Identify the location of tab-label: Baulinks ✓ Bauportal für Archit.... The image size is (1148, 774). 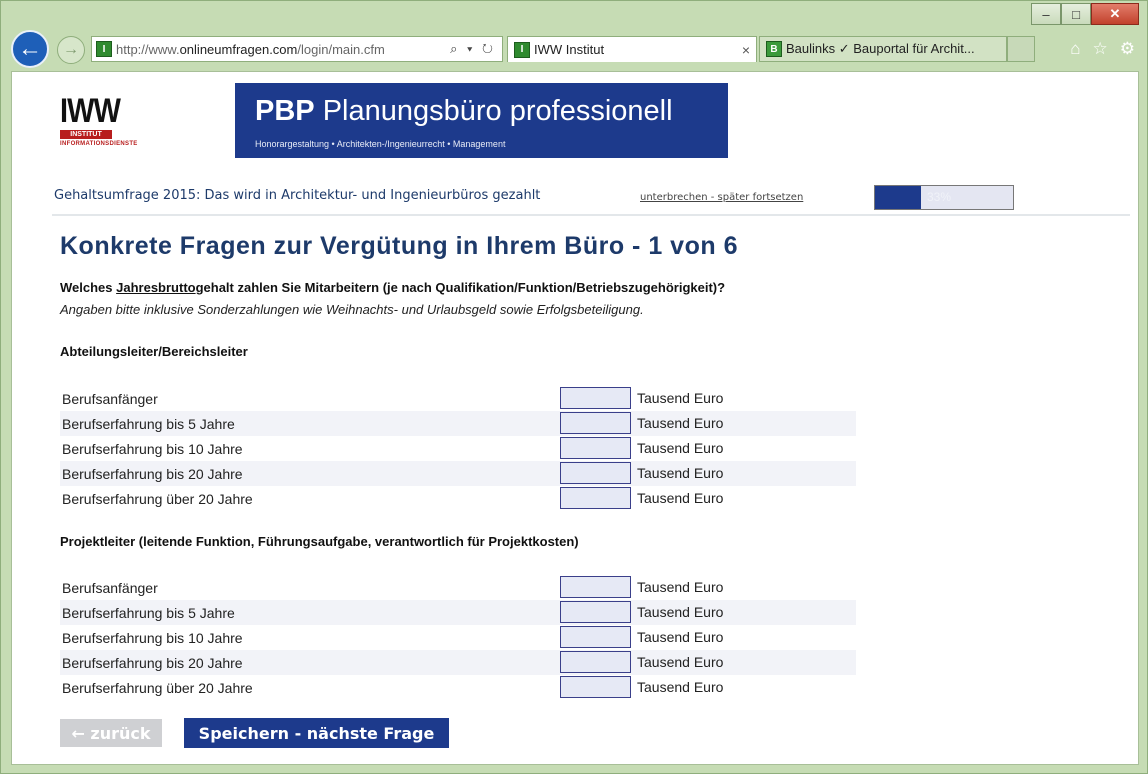
(880, 48).